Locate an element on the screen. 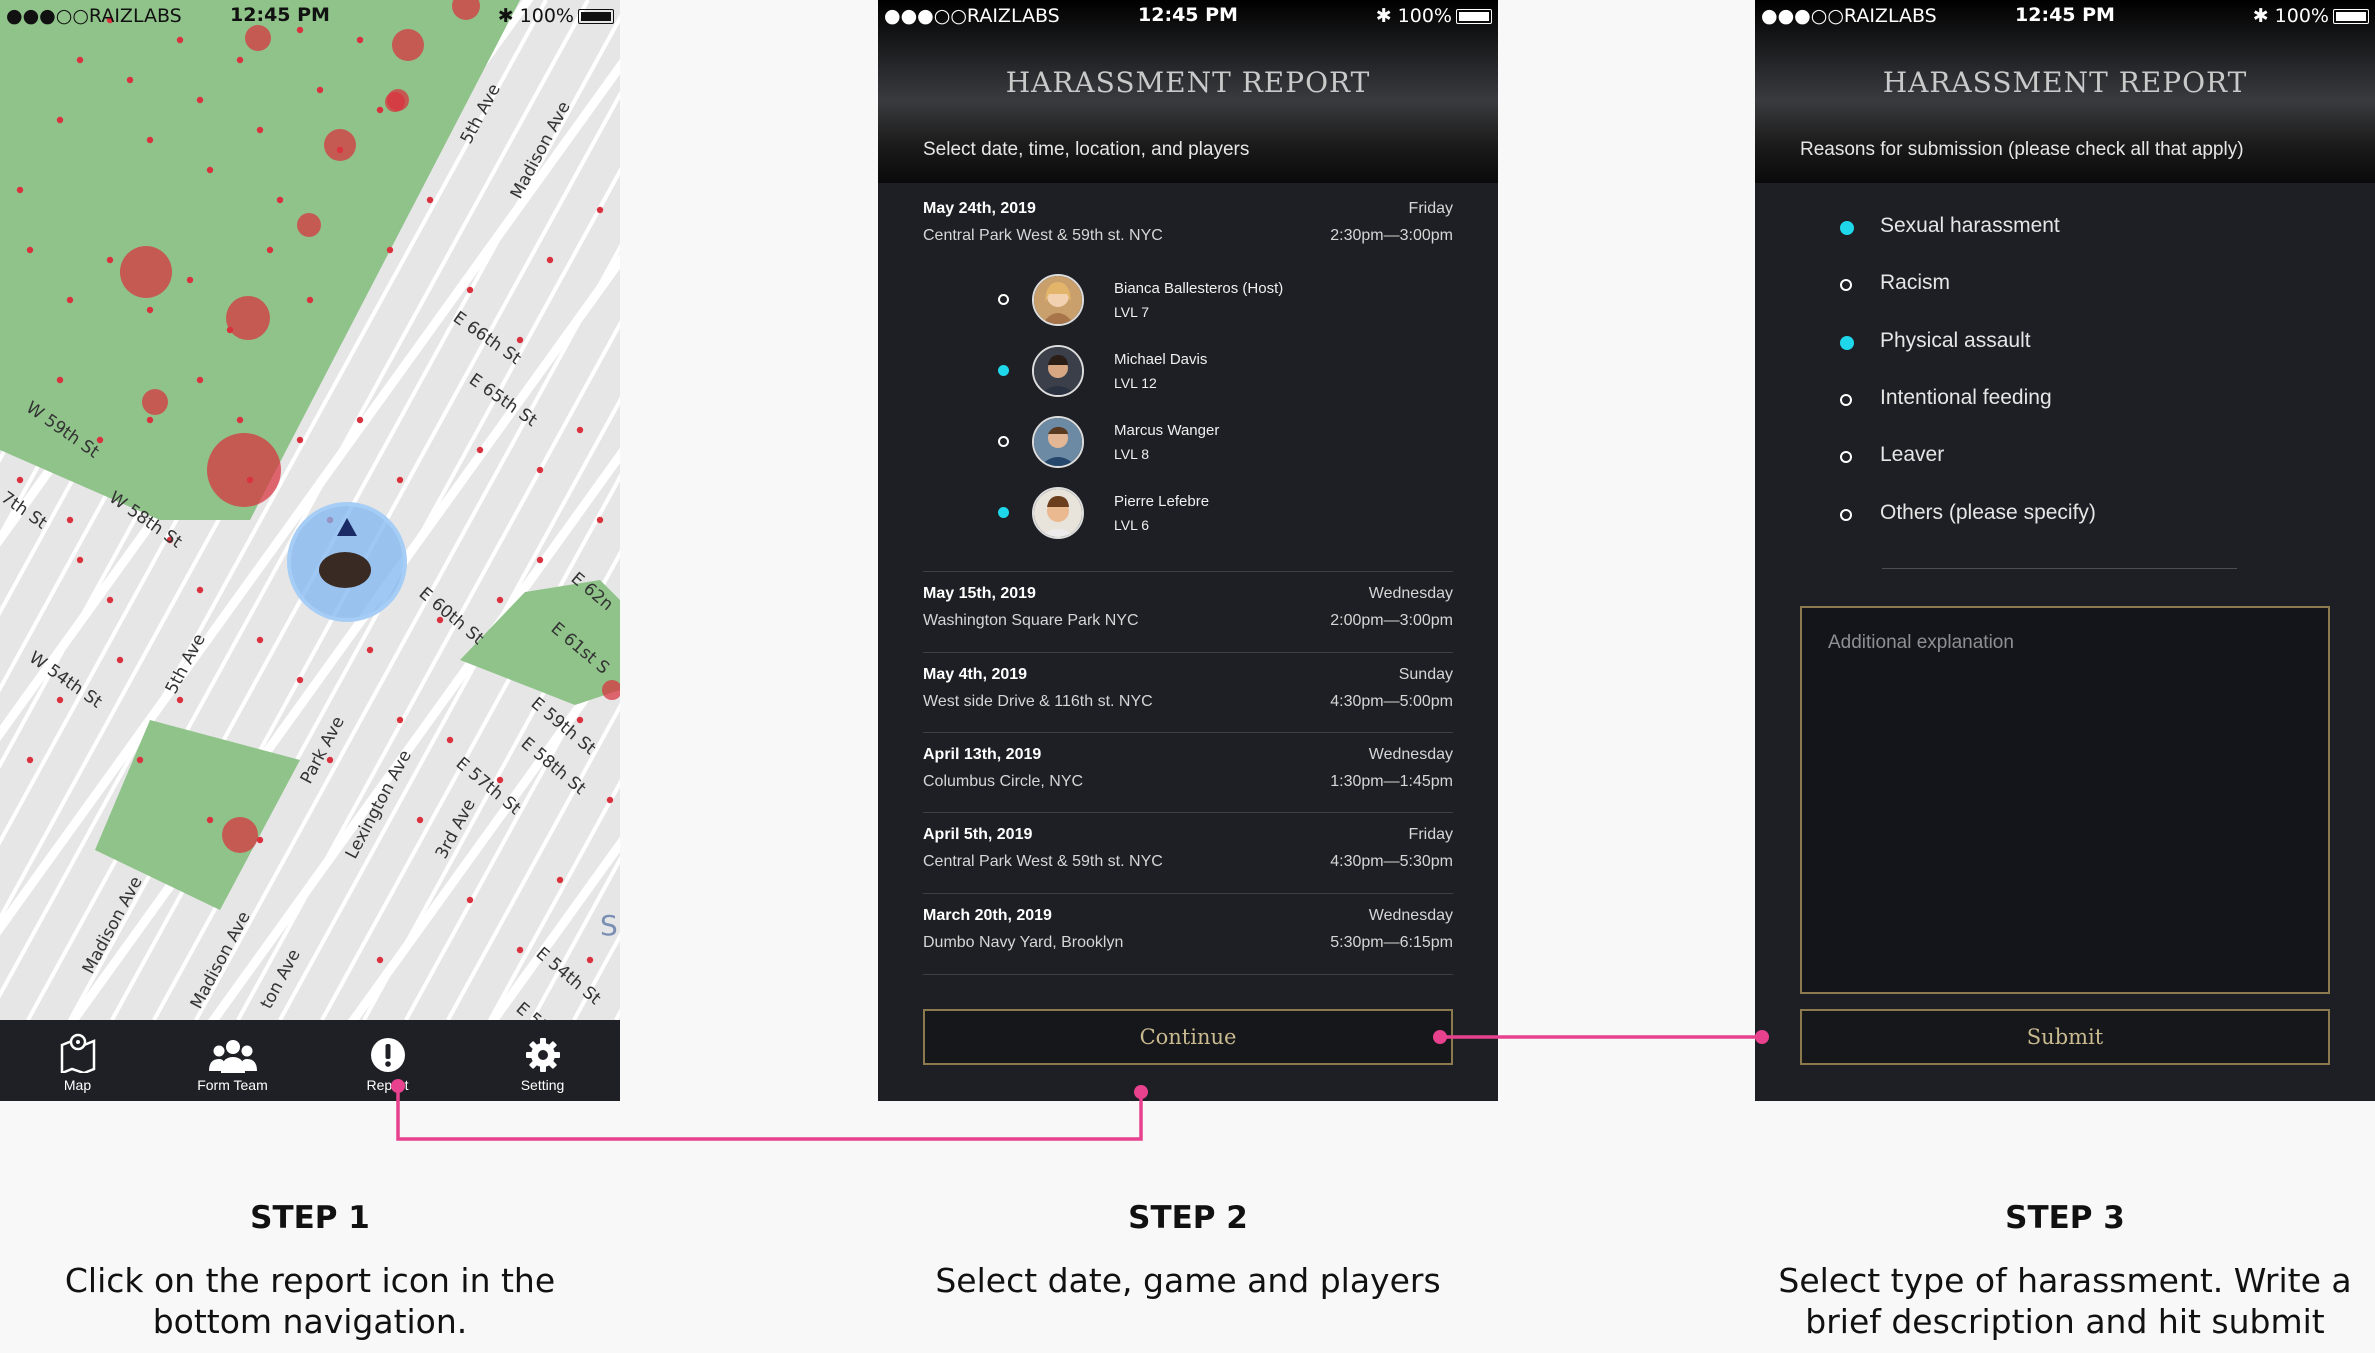  others-input-underline is located at coordinates (2059, 568).